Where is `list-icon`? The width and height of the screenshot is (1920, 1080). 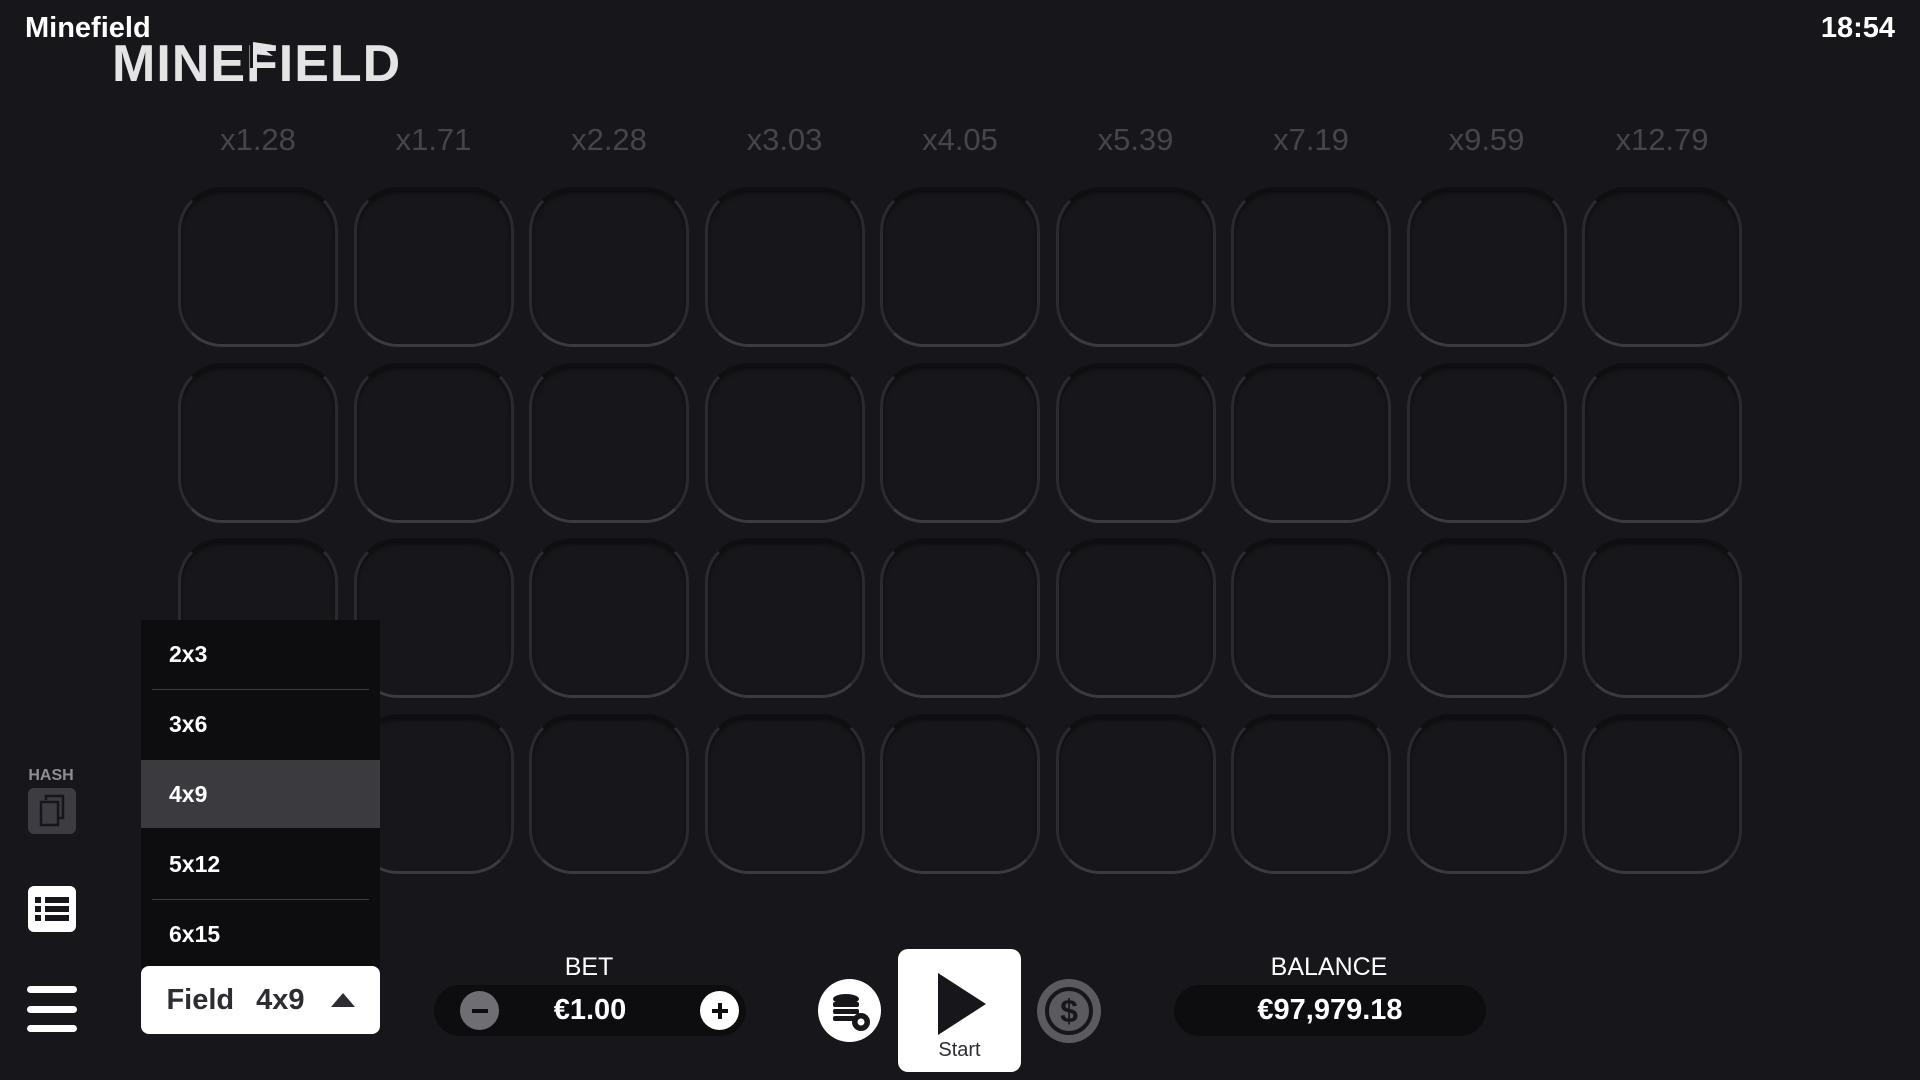
list-icon is located at coordinates (52, 909).